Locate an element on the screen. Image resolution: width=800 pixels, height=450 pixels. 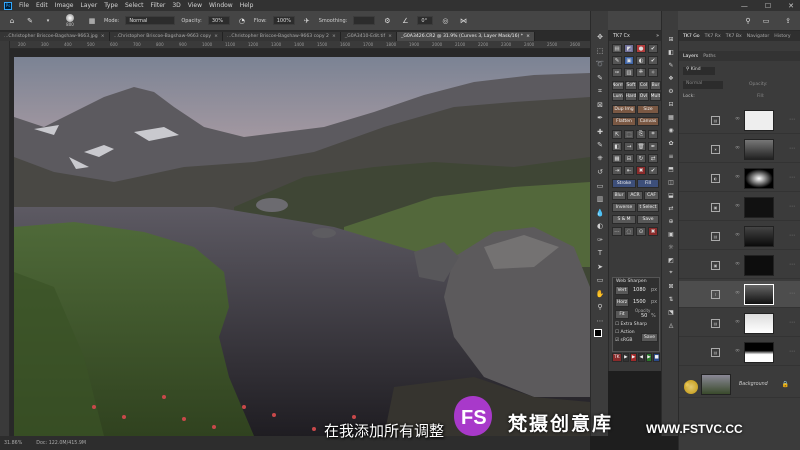
srgb-checkbox: ☑ sRGB is located at coordinates (624, 340).